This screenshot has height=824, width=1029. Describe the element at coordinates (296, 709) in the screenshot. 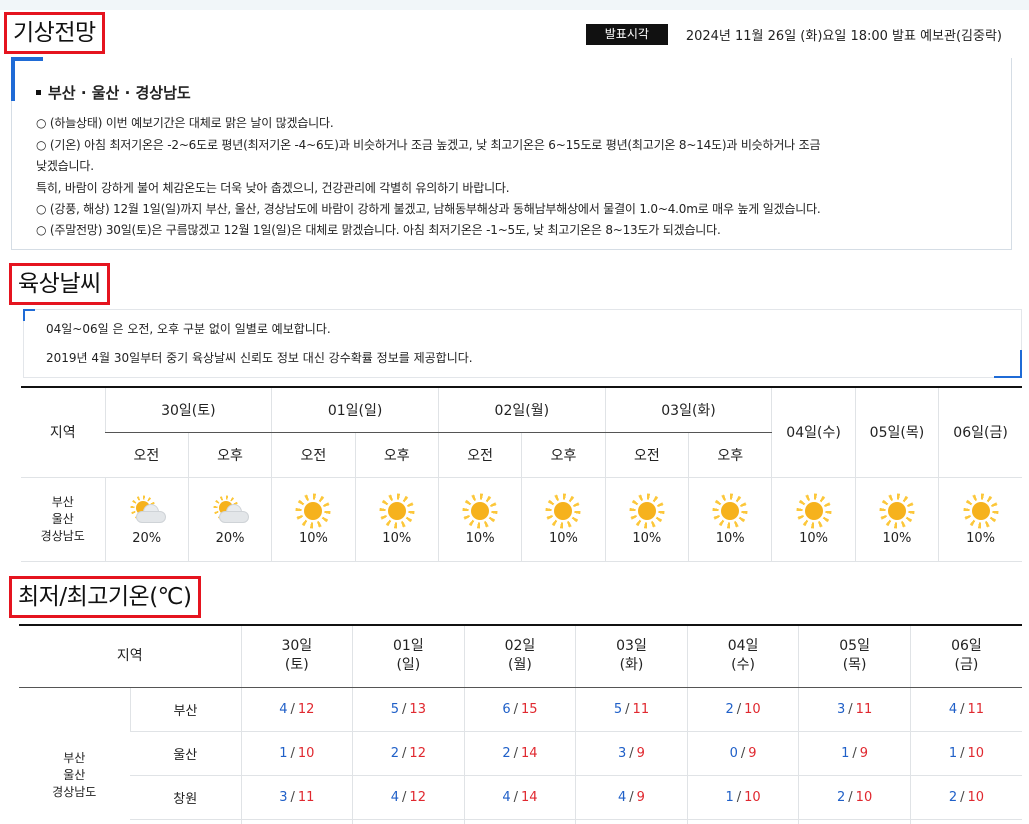

I see `temp-cell: 4/12` at that location.